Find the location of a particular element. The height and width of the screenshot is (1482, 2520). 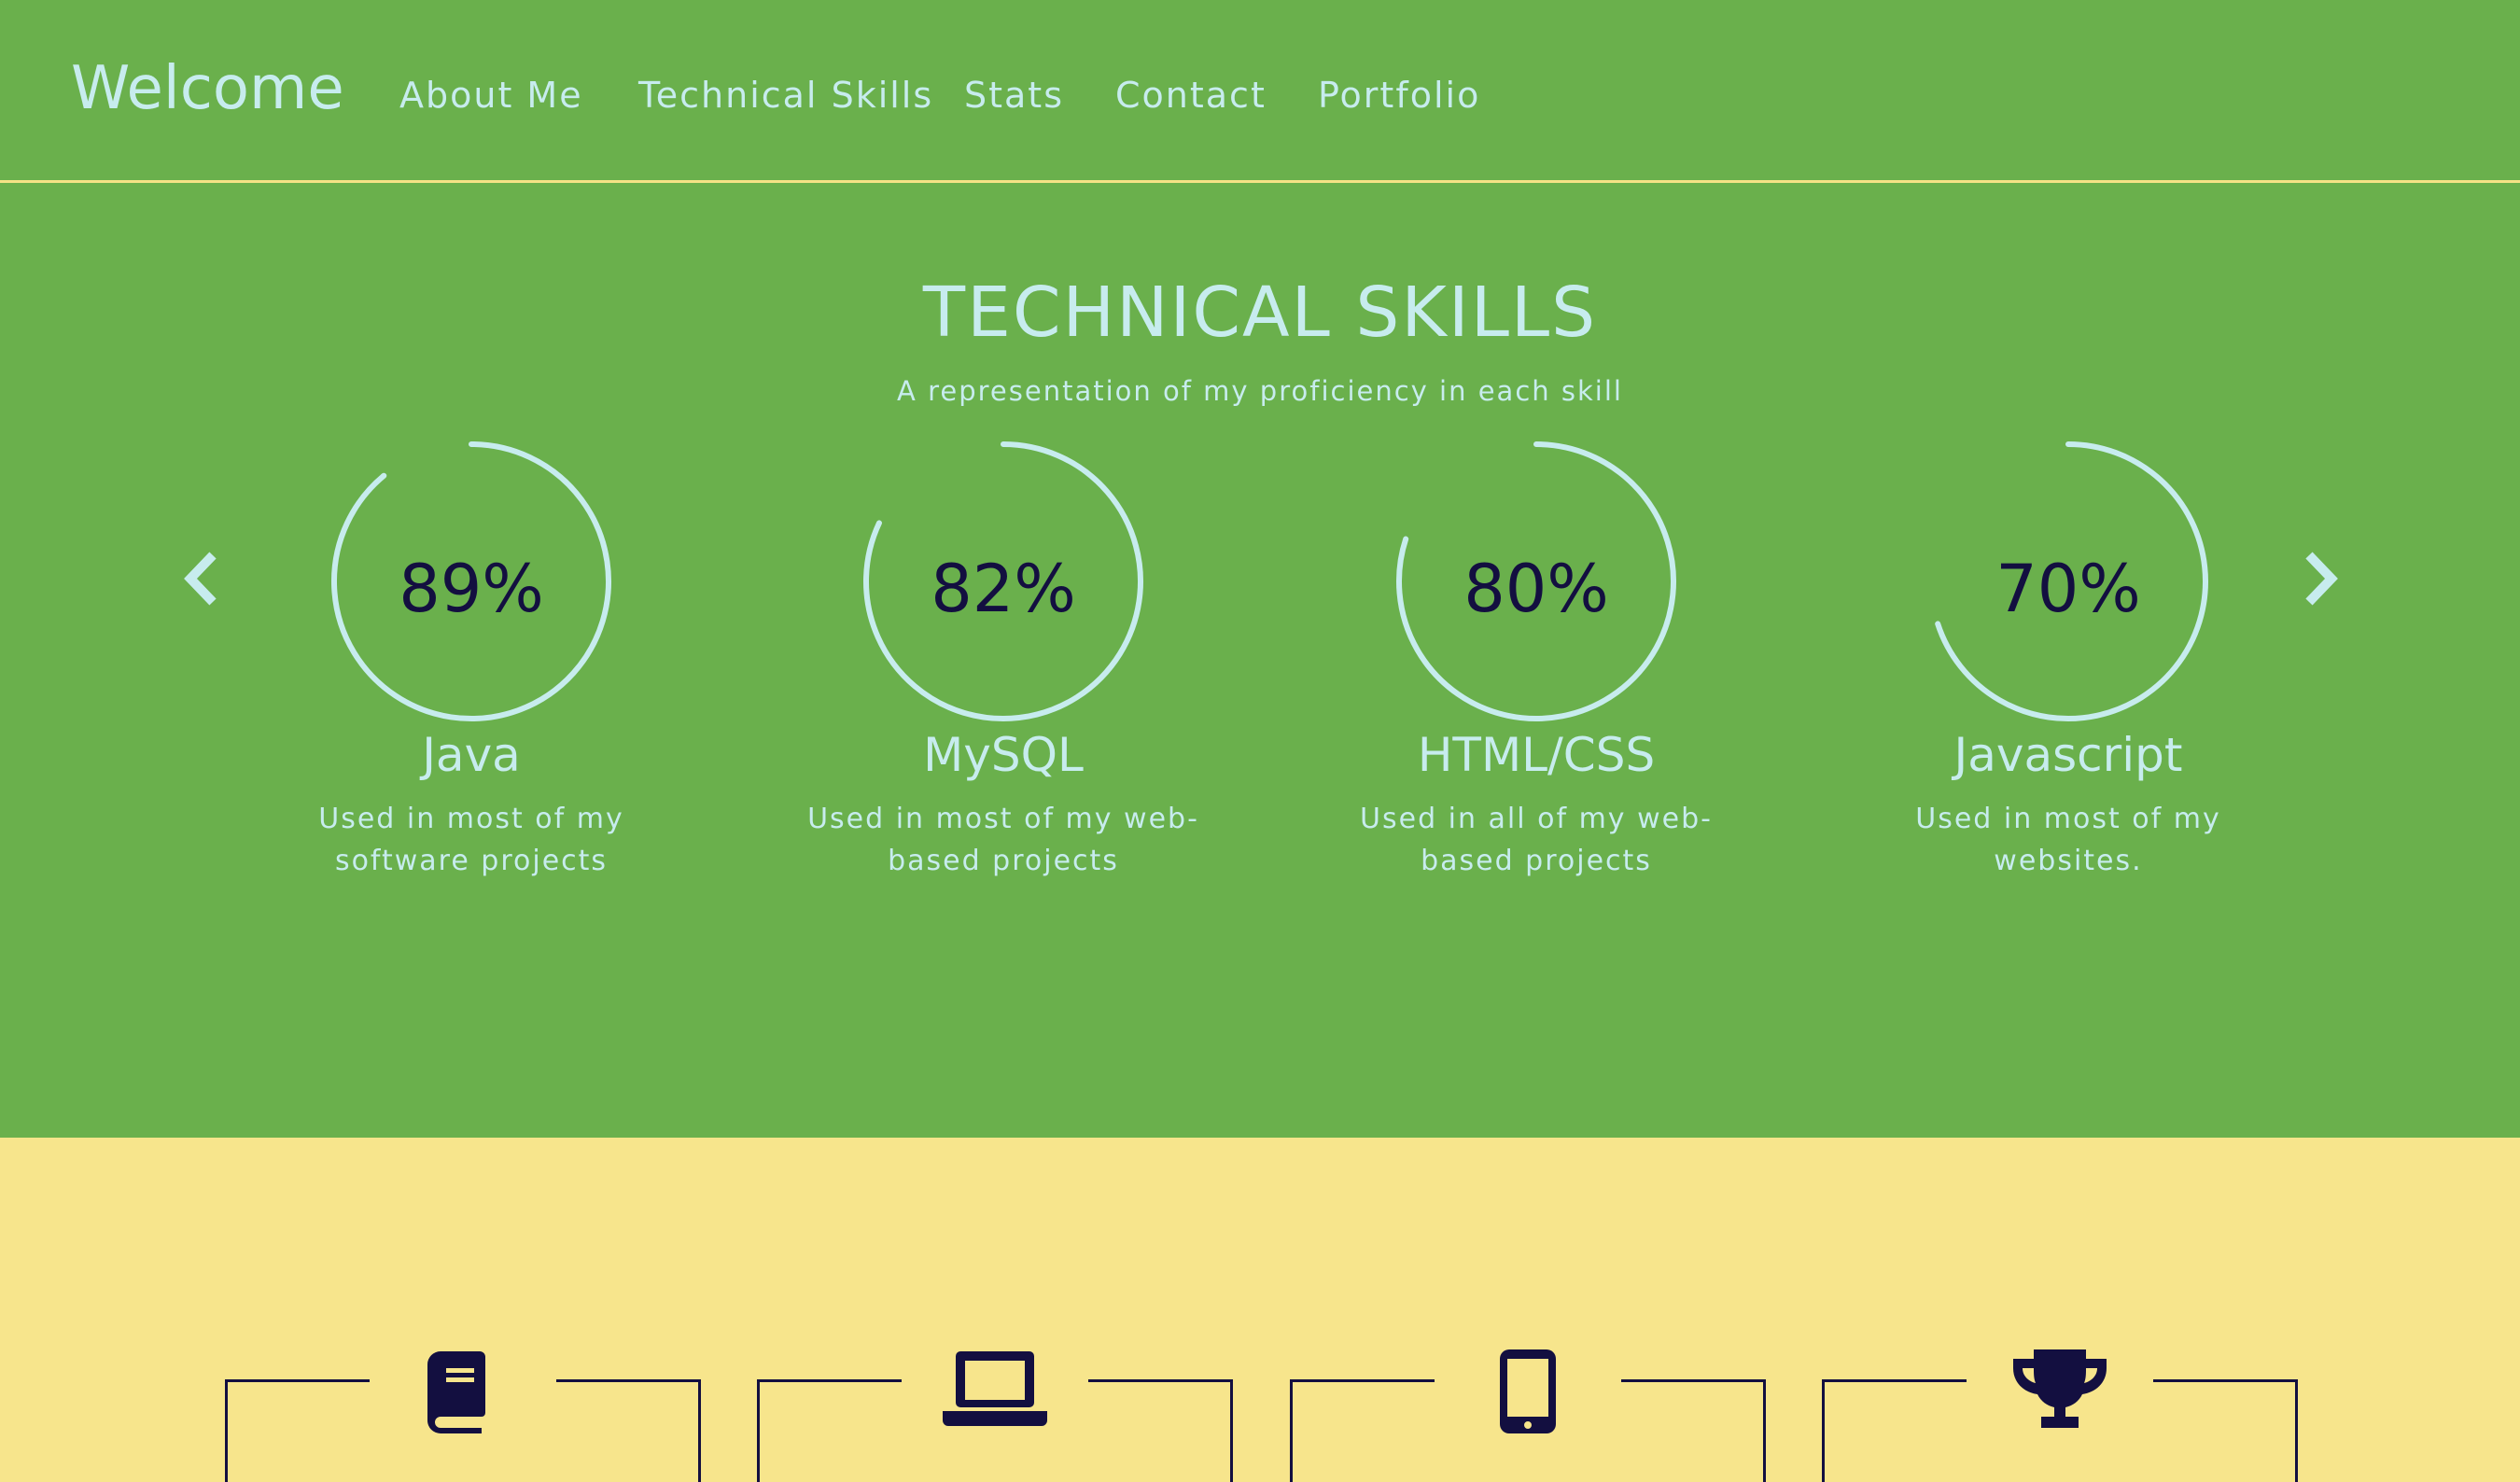

section-title: TECHNICAL SKILLS is located at coordinates (1260, 313).